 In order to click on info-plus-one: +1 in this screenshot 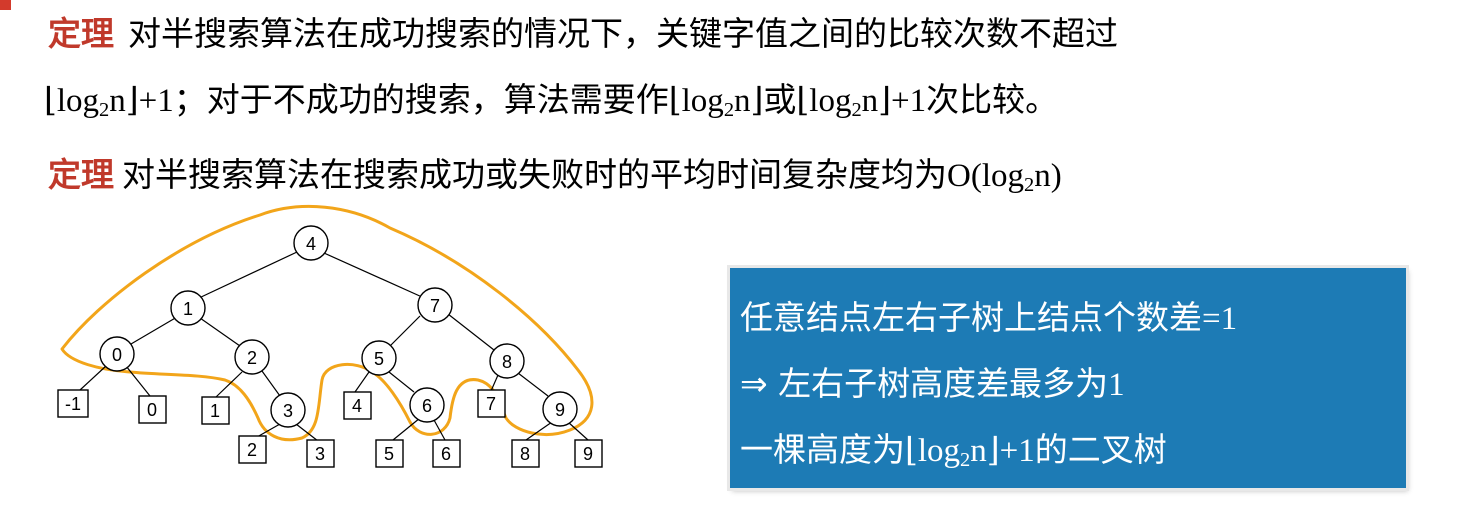, I will do `click(1017, 451)`.